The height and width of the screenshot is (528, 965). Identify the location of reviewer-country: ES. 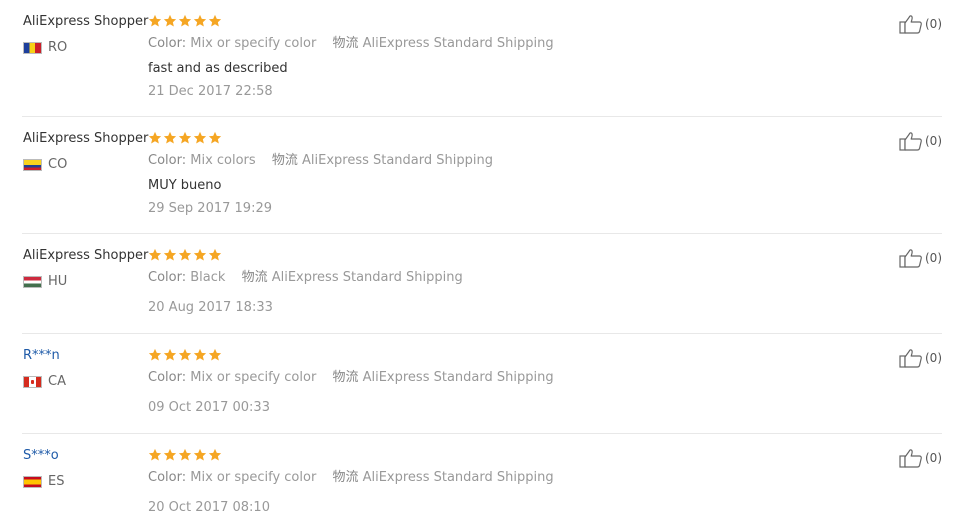
(43, 482).